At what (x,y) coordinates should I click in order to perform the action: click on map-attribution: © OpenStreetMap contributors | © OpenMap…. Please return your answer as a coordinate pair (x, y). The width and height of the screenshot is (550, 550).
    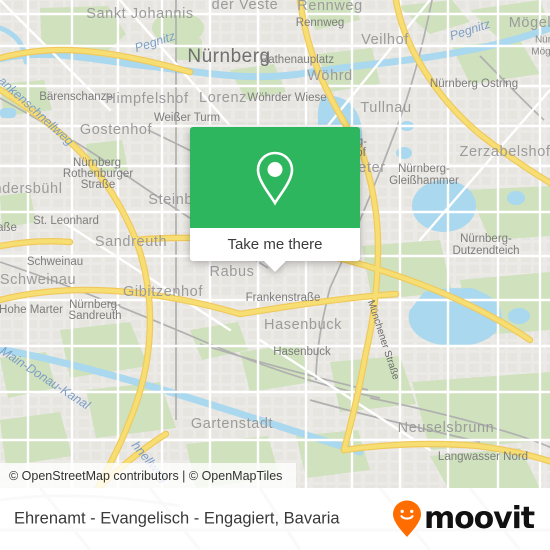
    Looking at the image, I should click on (148, 475).